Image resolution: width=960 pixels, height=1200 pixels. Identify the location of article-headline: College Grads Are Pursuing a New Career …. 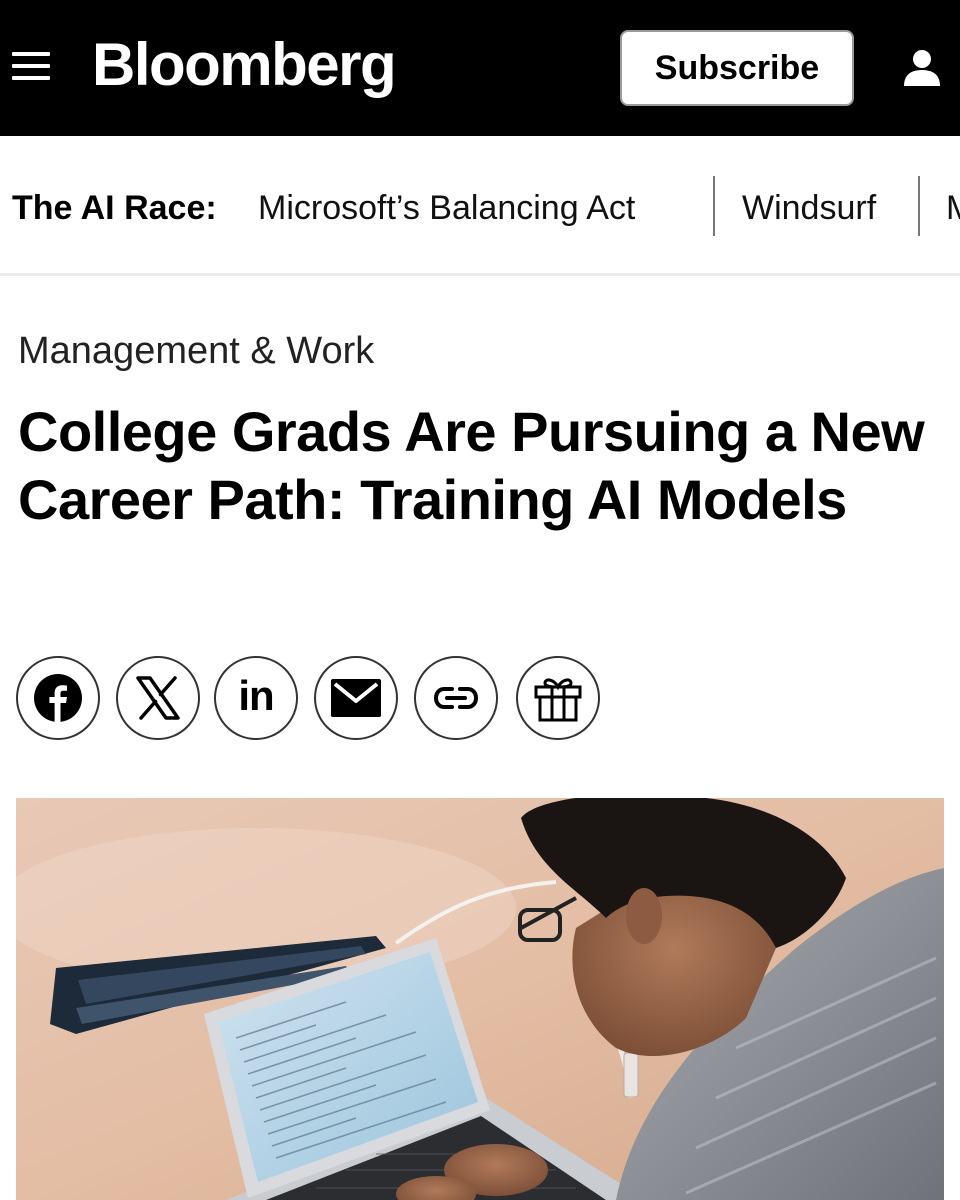
(471, 465).